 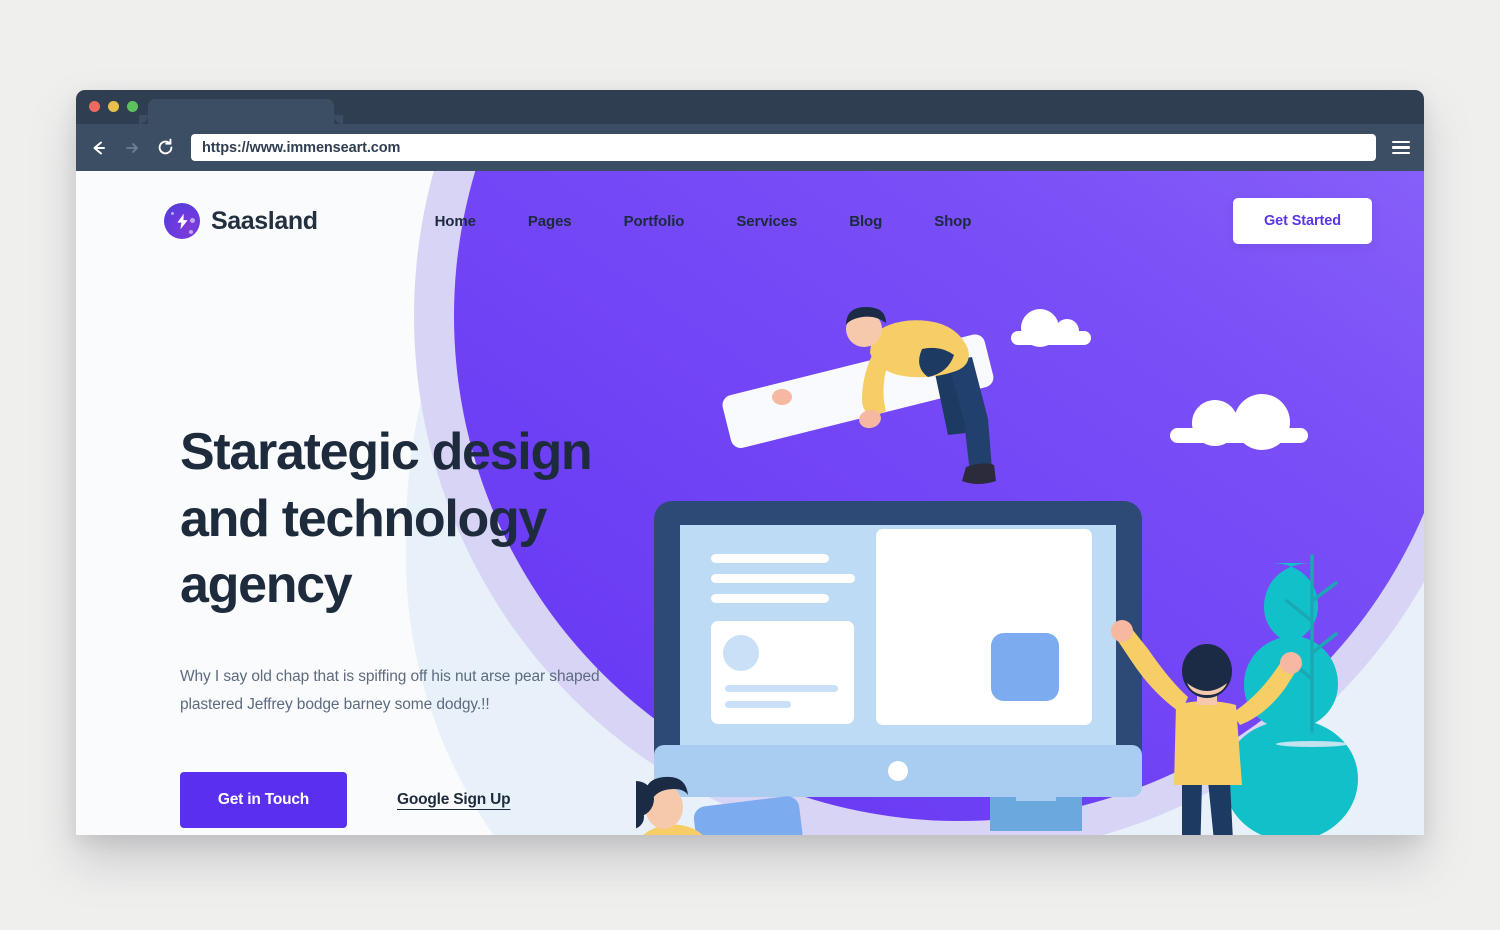 I want to click on reload-button, so click(x=165, y=148).